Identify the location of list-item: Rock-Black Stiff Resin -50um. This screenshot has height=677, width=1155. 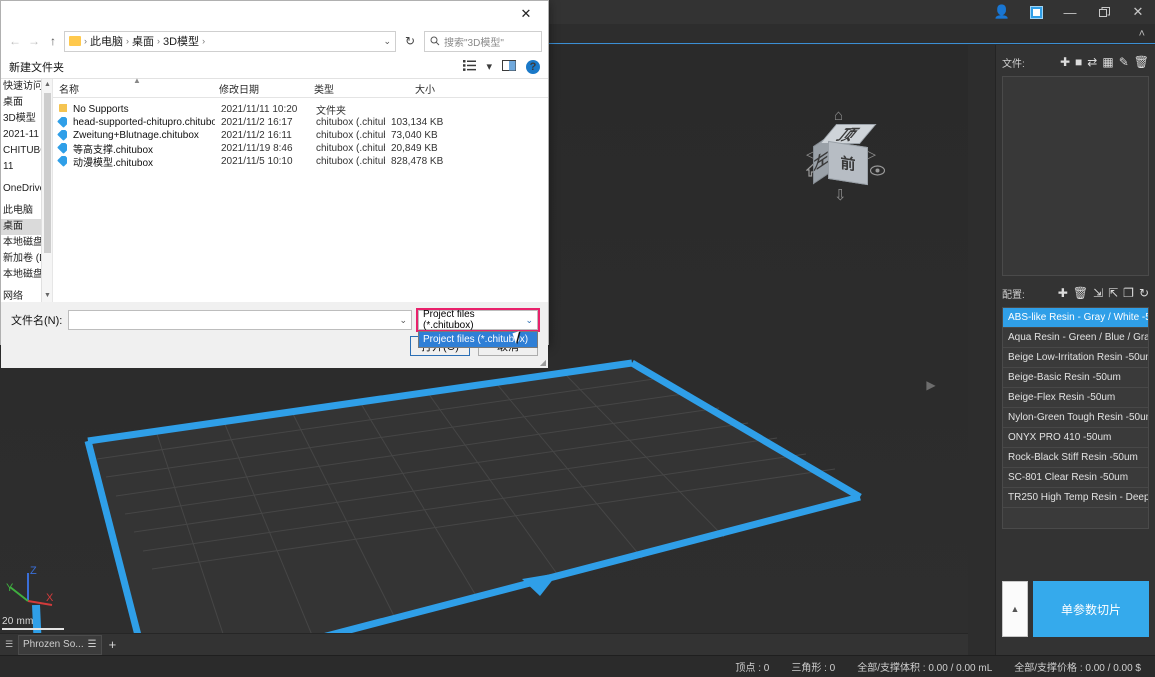
(1075, 458).